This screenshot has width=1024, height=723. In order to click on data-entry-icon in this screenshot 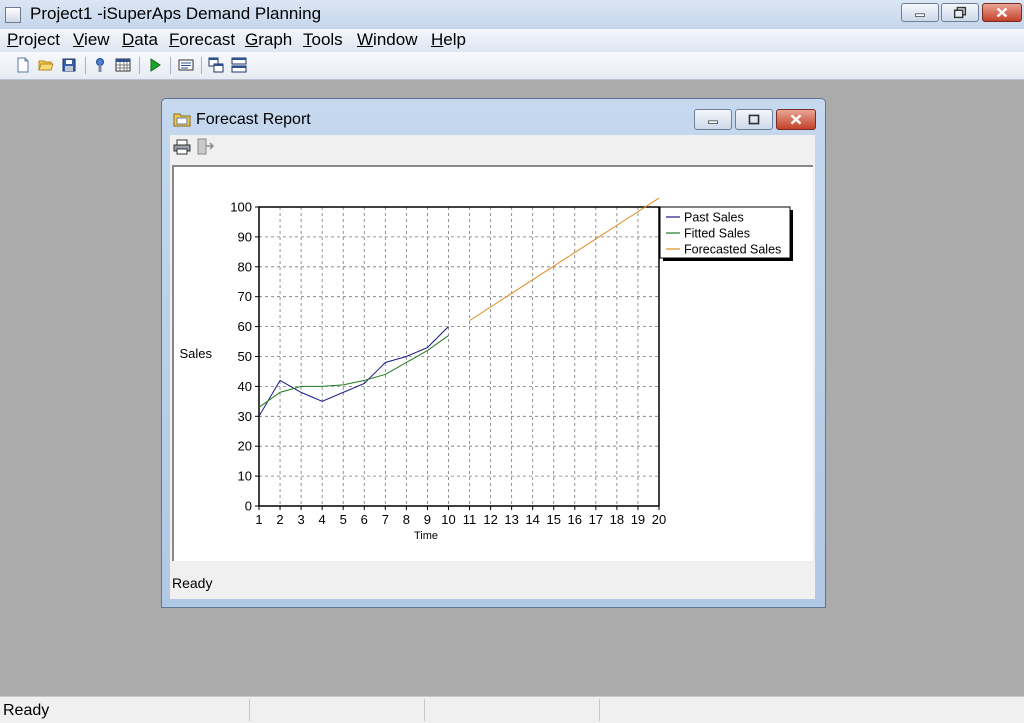, I will do `click(100, 65)`.